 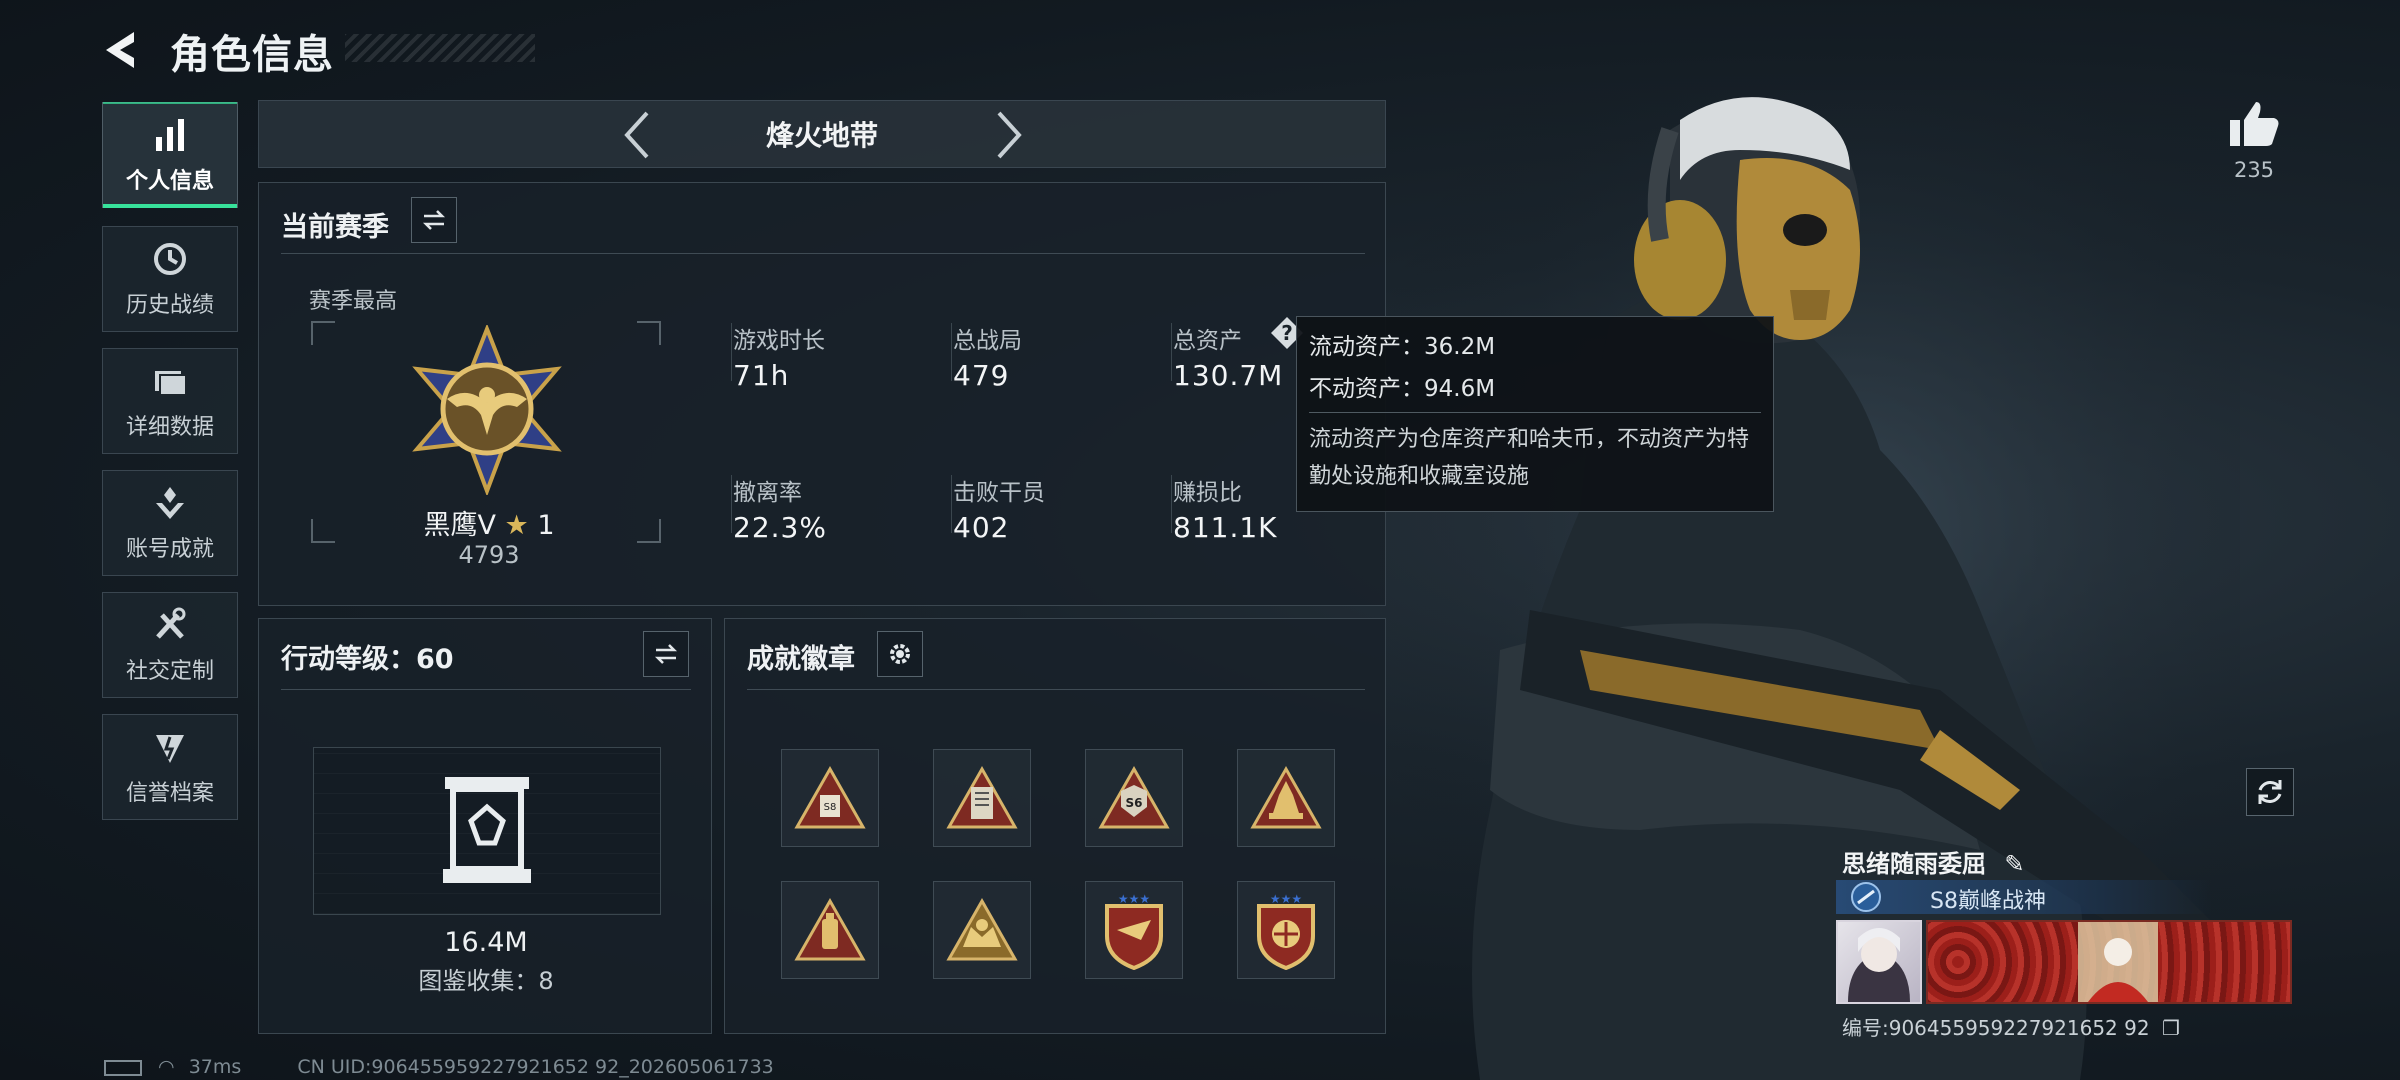 I want to click on season-title: 当前赛季, so click(x=335, y=227).